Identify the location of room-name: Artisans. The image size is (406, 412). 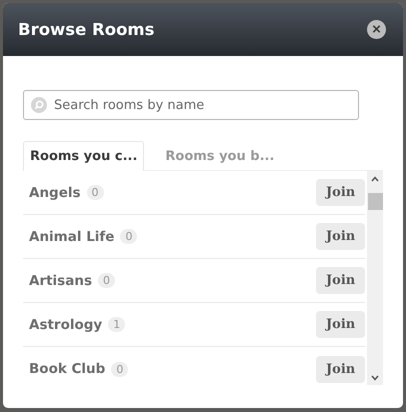
(60, 280).